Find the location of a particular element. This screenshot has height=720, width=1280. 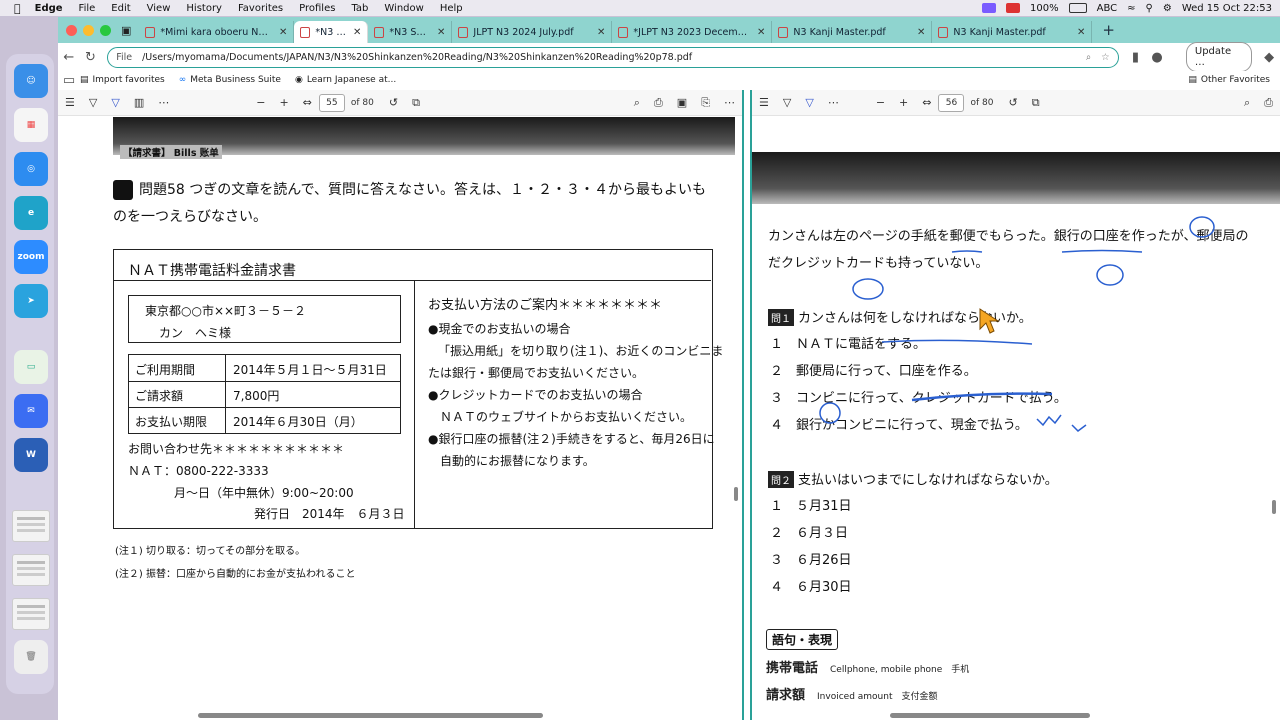

payment-title: お支払い方法のご案内＊＊＊＊＊＊＊＊ is located at coordinates (545, 305).